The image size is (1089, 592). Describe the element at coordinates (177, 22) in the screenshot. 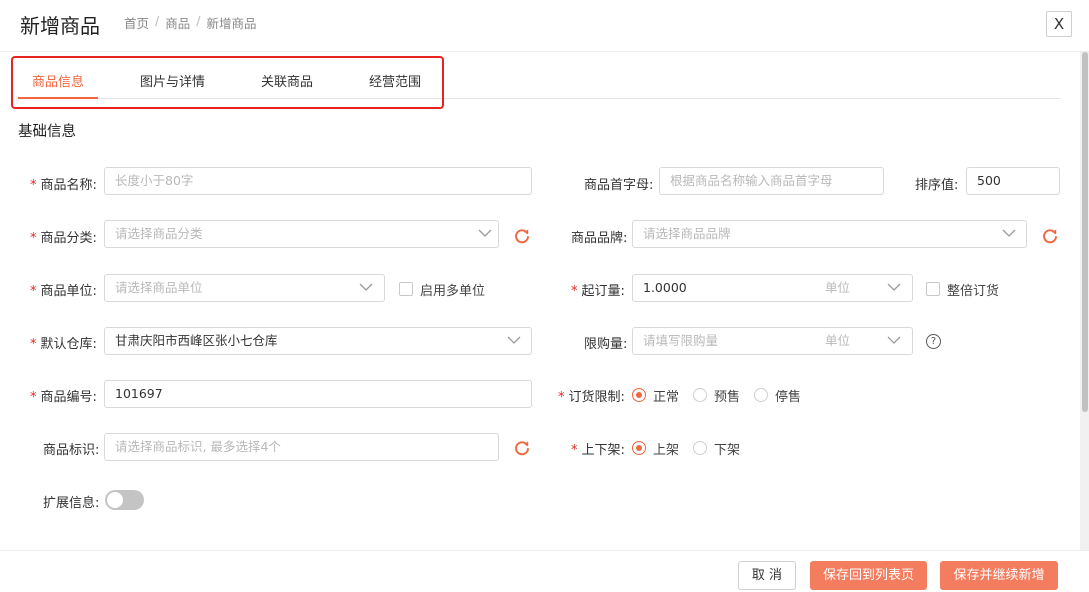

I see `breadcrumb-goods: 商品` at that location.